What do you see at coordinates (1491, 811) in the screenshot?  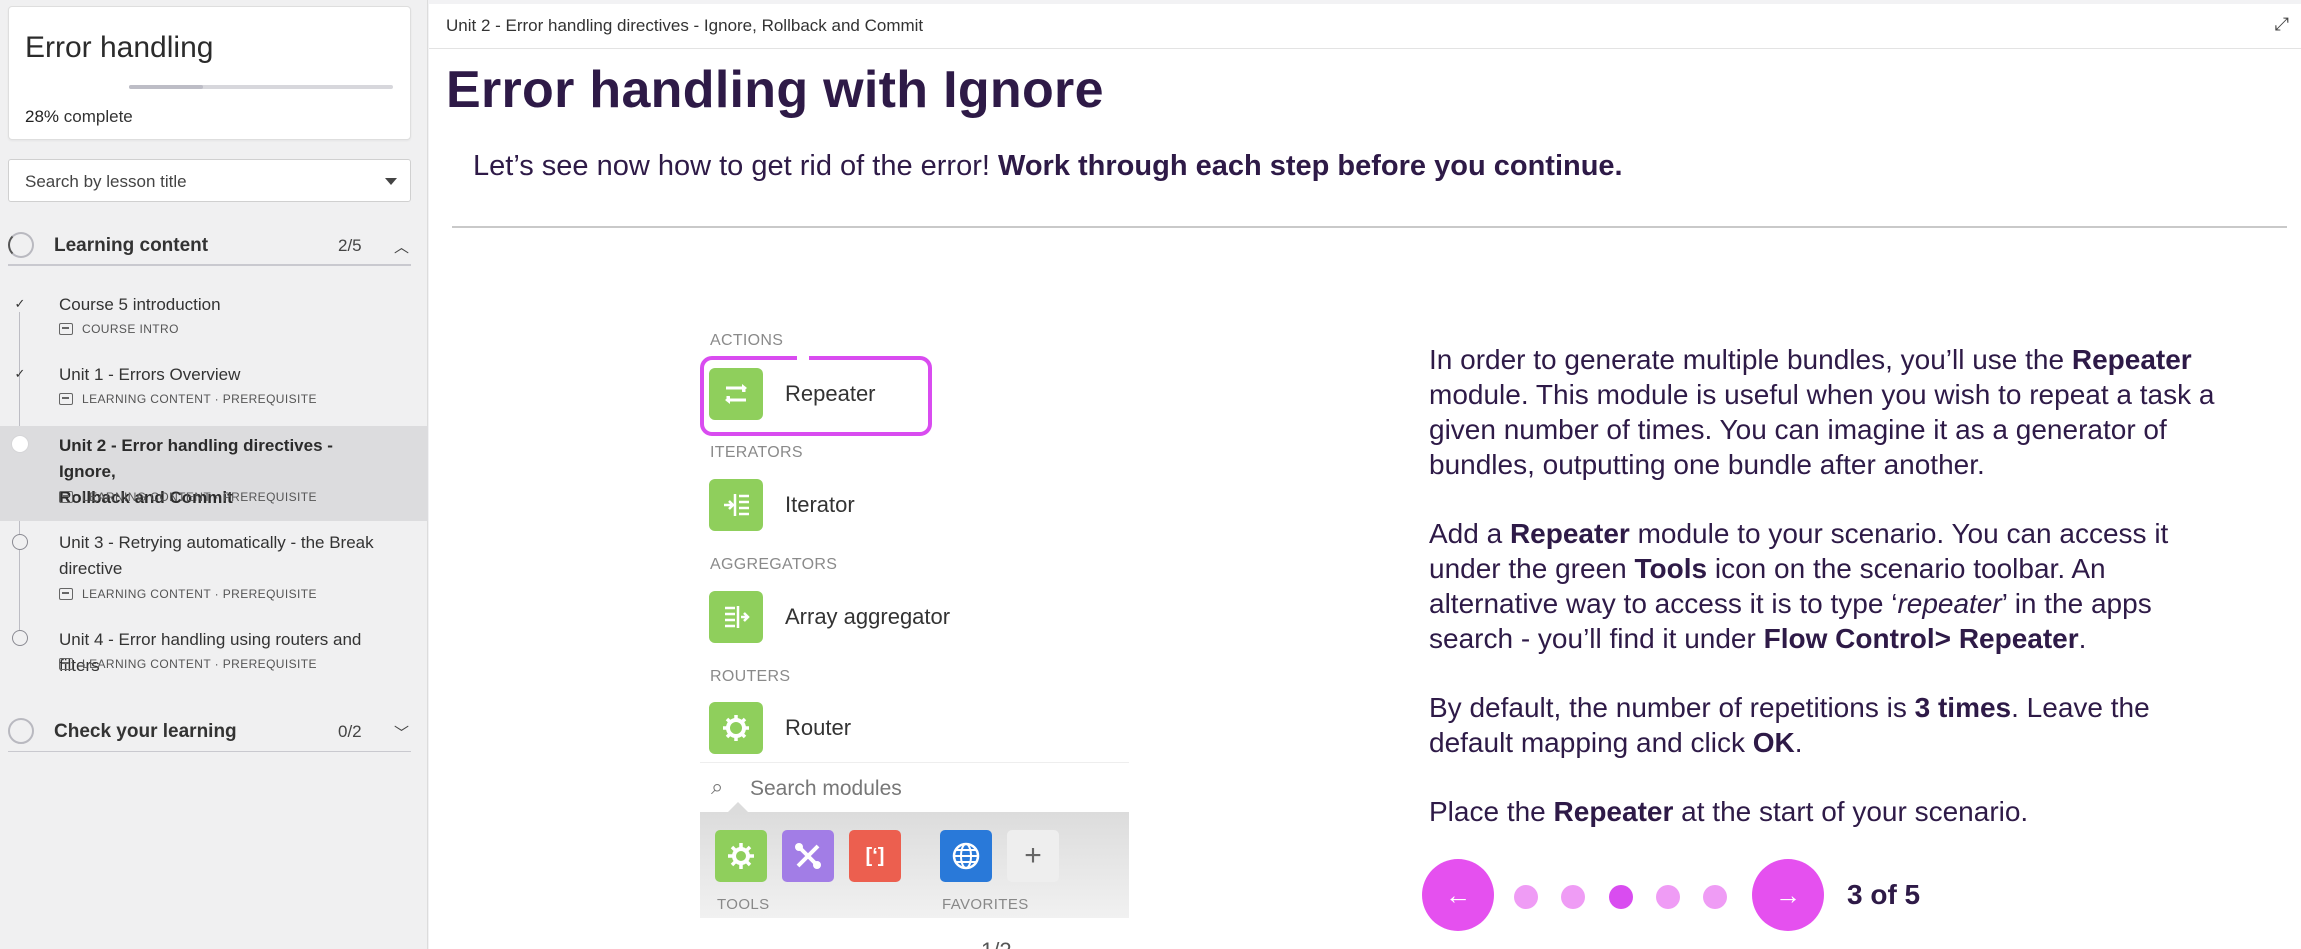 I see `text-run: Place the` at bounding box center [1491, 811].